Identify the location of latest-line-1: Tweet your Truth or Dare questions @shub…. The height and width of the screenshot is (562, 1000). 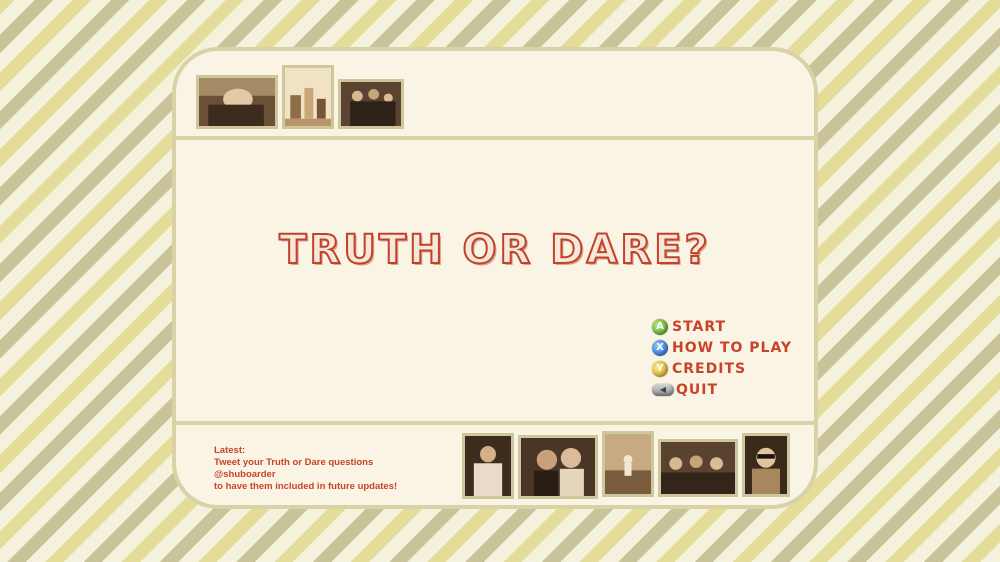
(294, 468).